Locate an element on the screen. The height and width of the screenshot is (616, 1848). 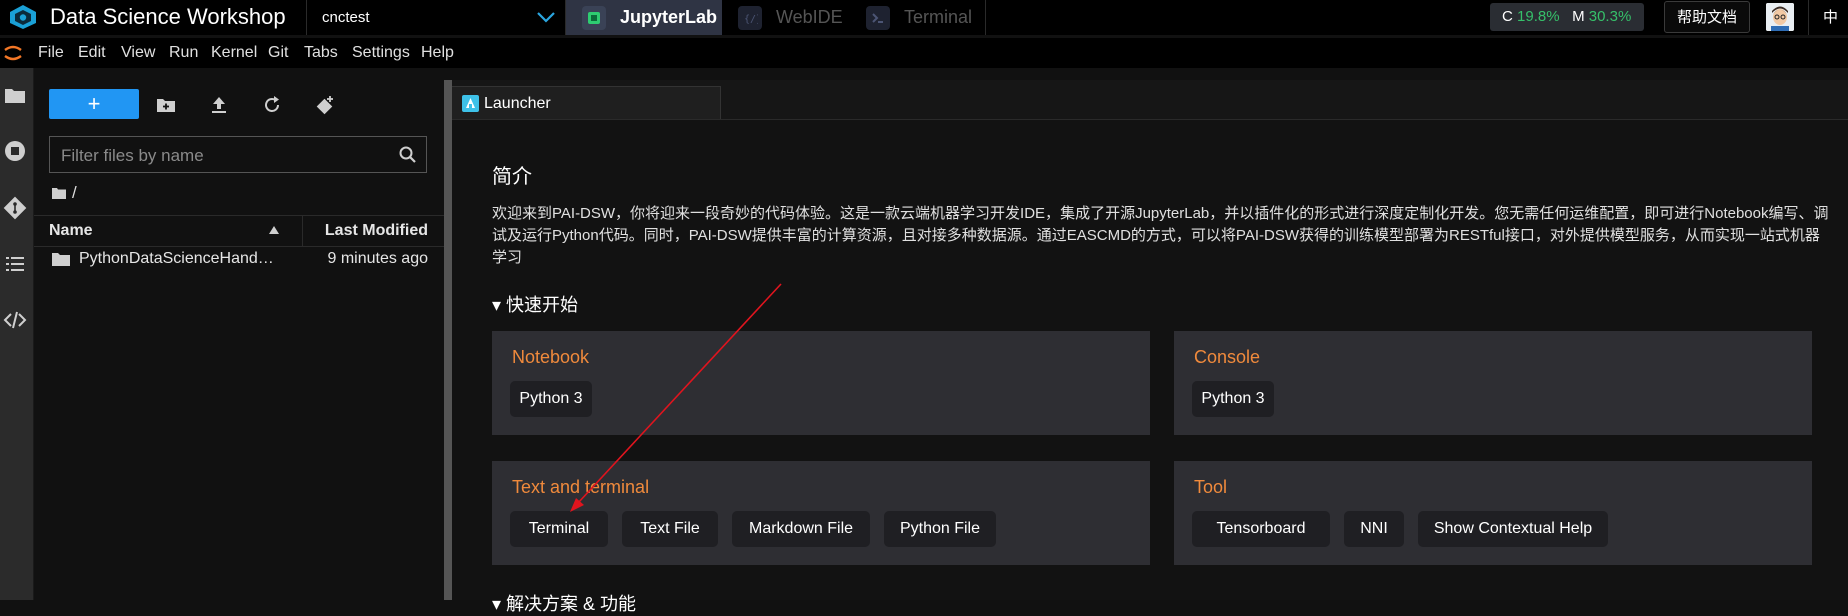
code-snippets-icon is located at coordinates (15, 320).